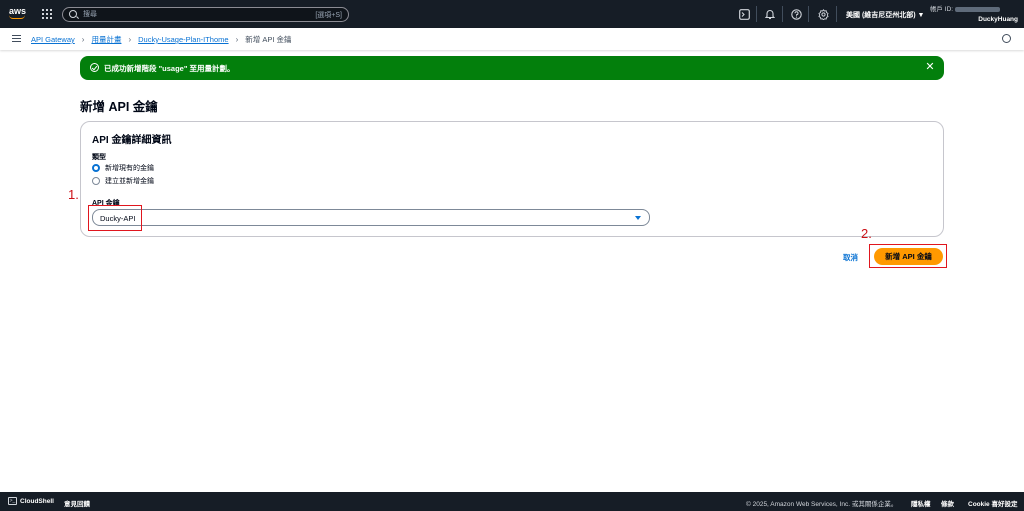  What do you see at coordinates (512, 68) in the screenshot?
I see `success-flash: 已成功新增階段 "usage" 至用量計劃。 ✕` at bounding box center [512, 68].